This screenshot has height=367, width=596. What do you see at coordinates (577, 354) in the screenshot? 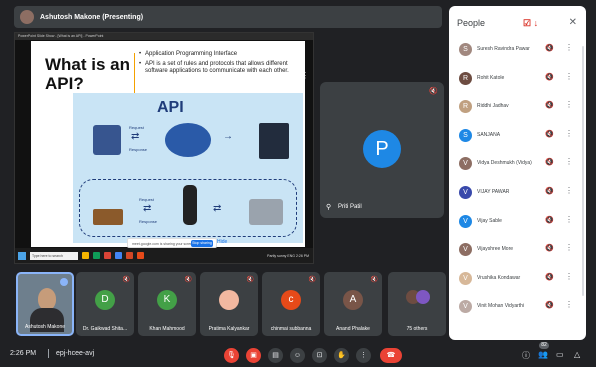
I see `activities-icon: △` at bounding box center [577, 354].